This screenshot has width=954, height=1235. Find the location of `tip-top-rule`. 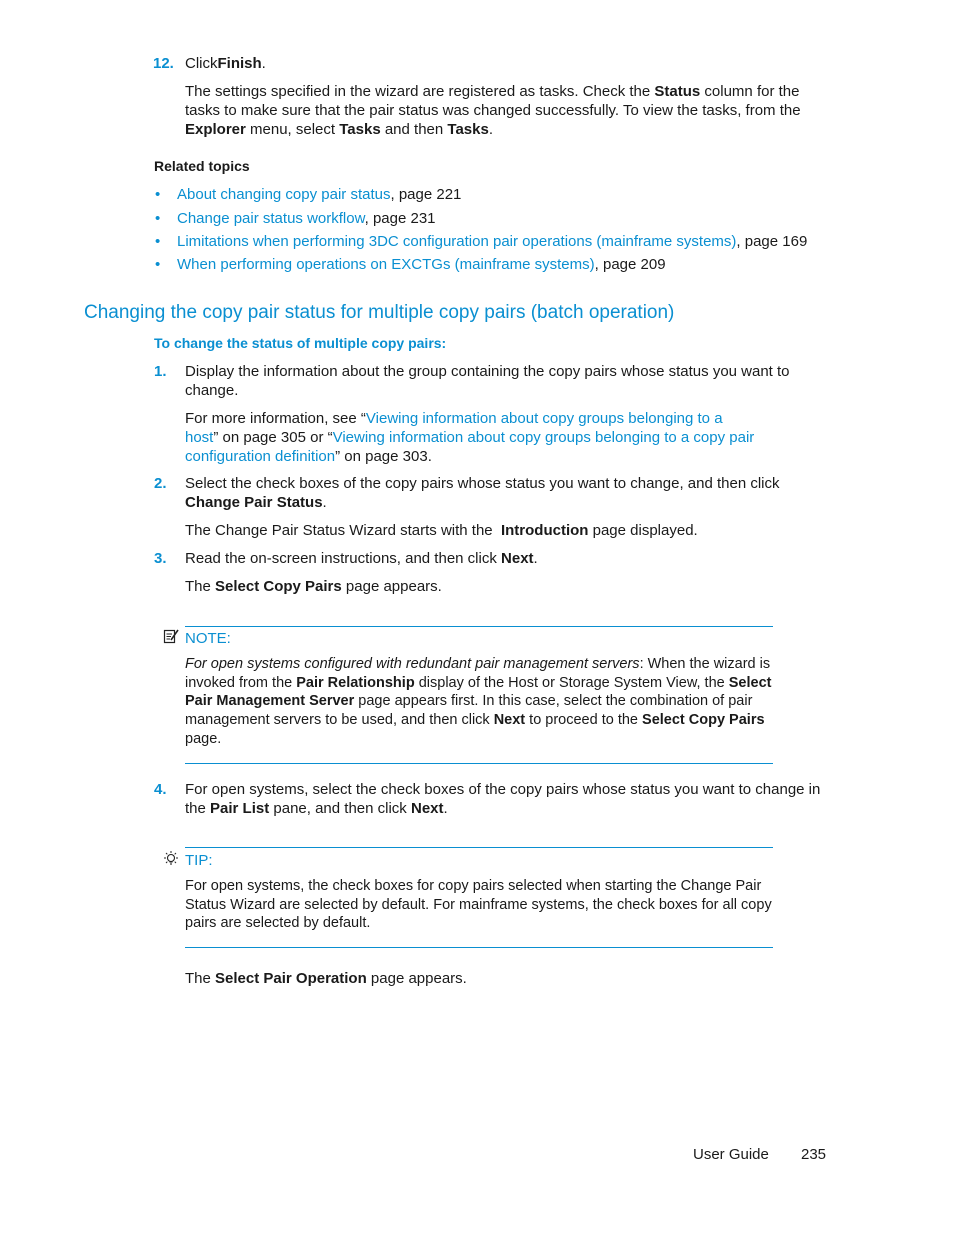

tip-top-rule is located at coordinates (479, 847).